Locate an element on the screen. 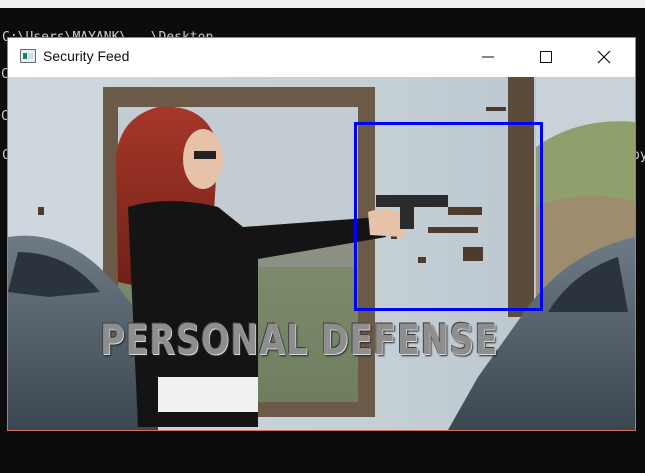 This screenshot has width=645, height=473. minimize-button is located at coordinates (488, 57).